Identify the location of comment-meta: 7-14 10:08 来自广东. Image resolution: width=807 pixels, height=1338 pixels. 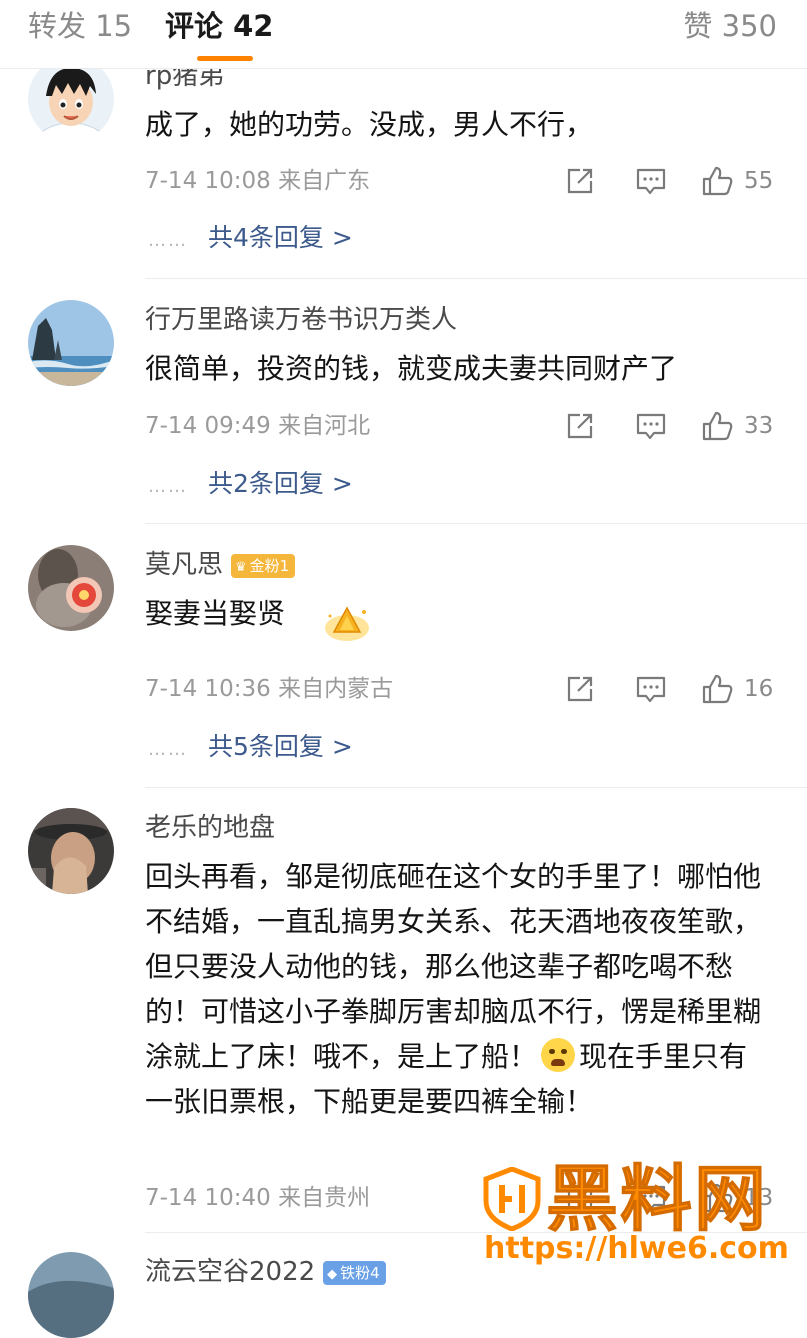
(258, 181).